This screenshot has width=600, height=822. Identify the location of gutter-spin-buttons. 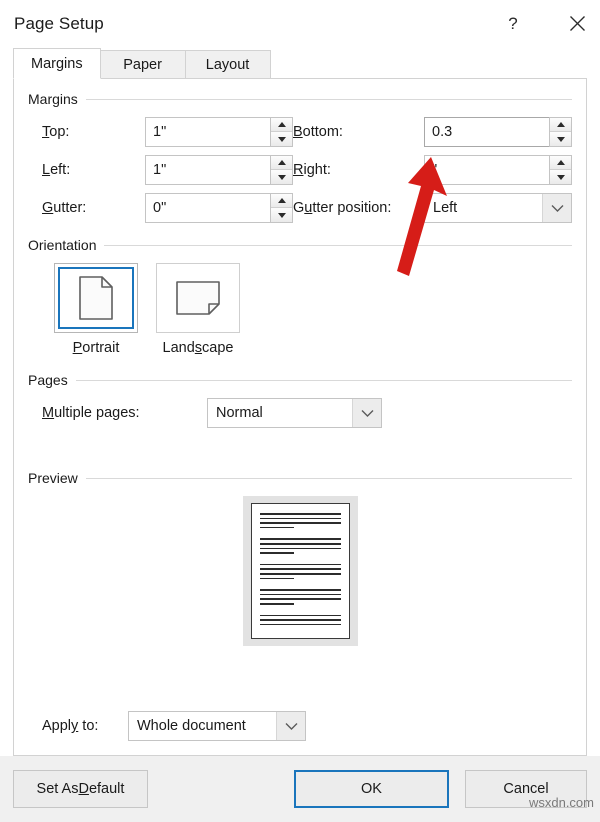
(281, 208).